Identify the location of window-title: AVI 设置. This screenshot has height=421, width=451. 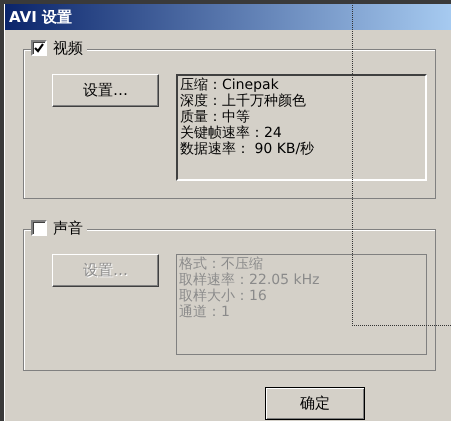
(40, 17).